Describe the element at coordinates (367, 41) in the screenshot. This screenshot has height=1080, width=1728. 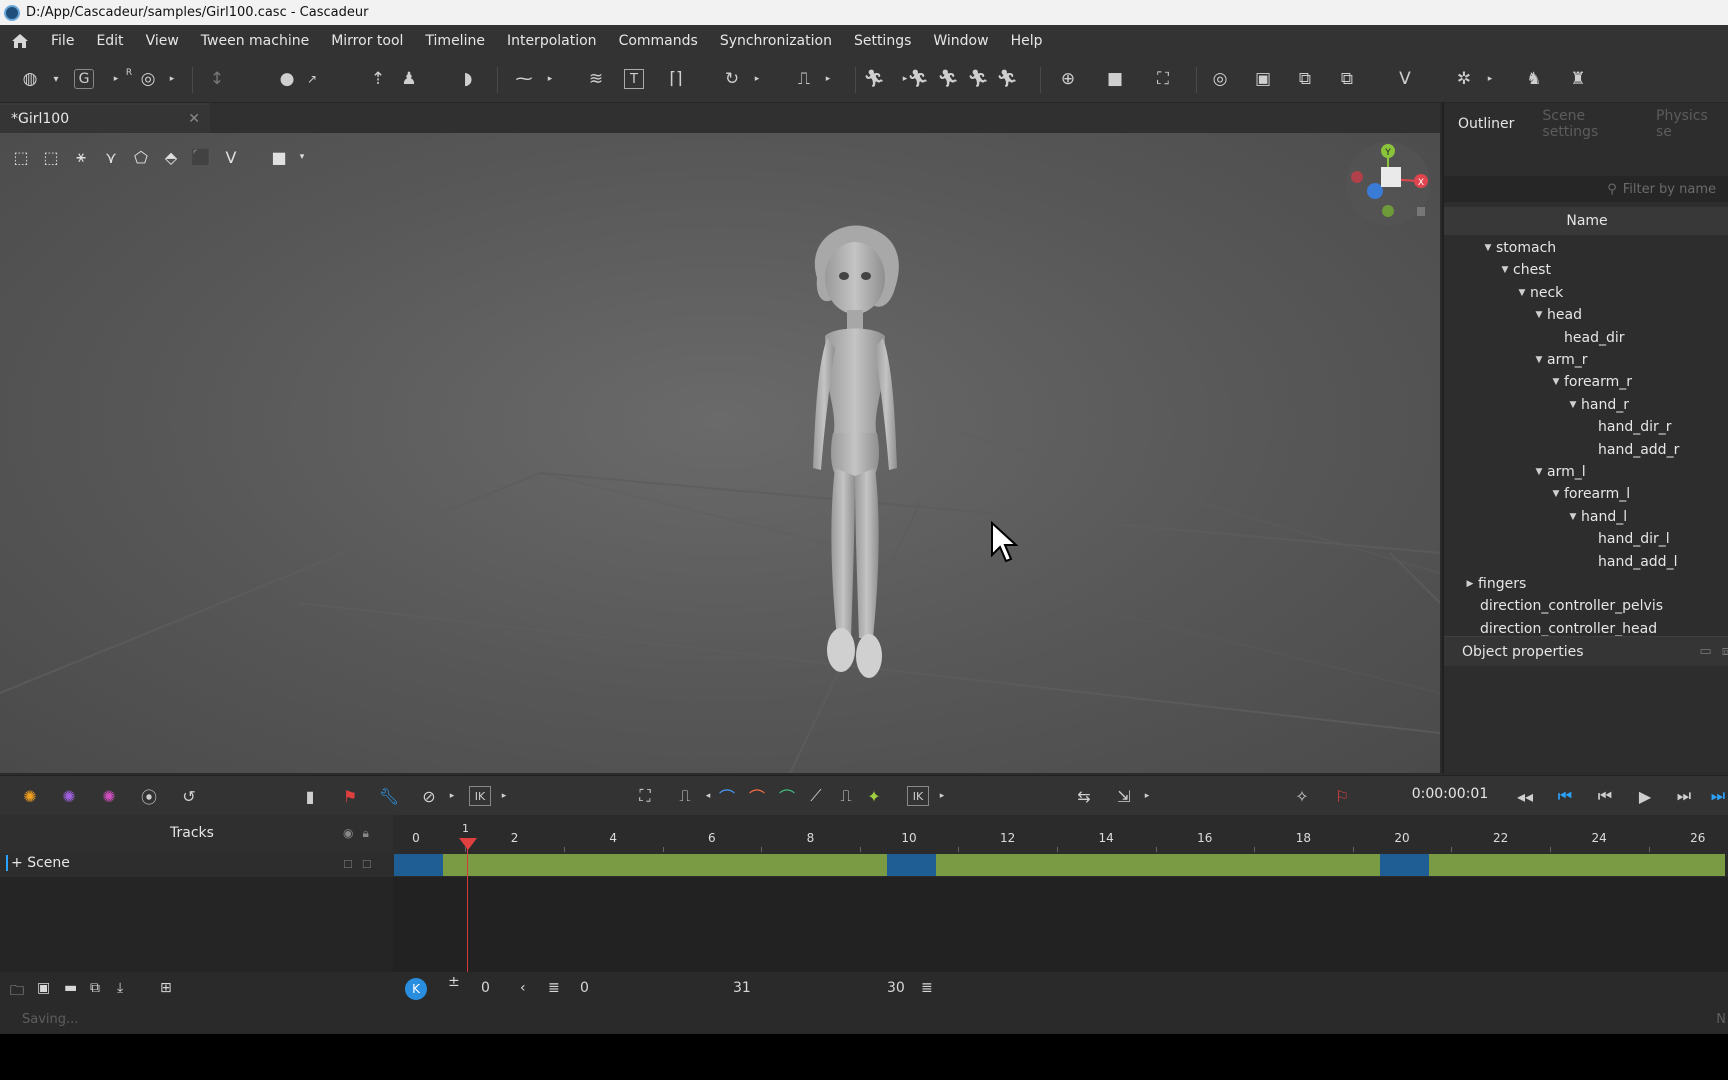
I see `menu-mirror-tool: Mirror tool` at that location.